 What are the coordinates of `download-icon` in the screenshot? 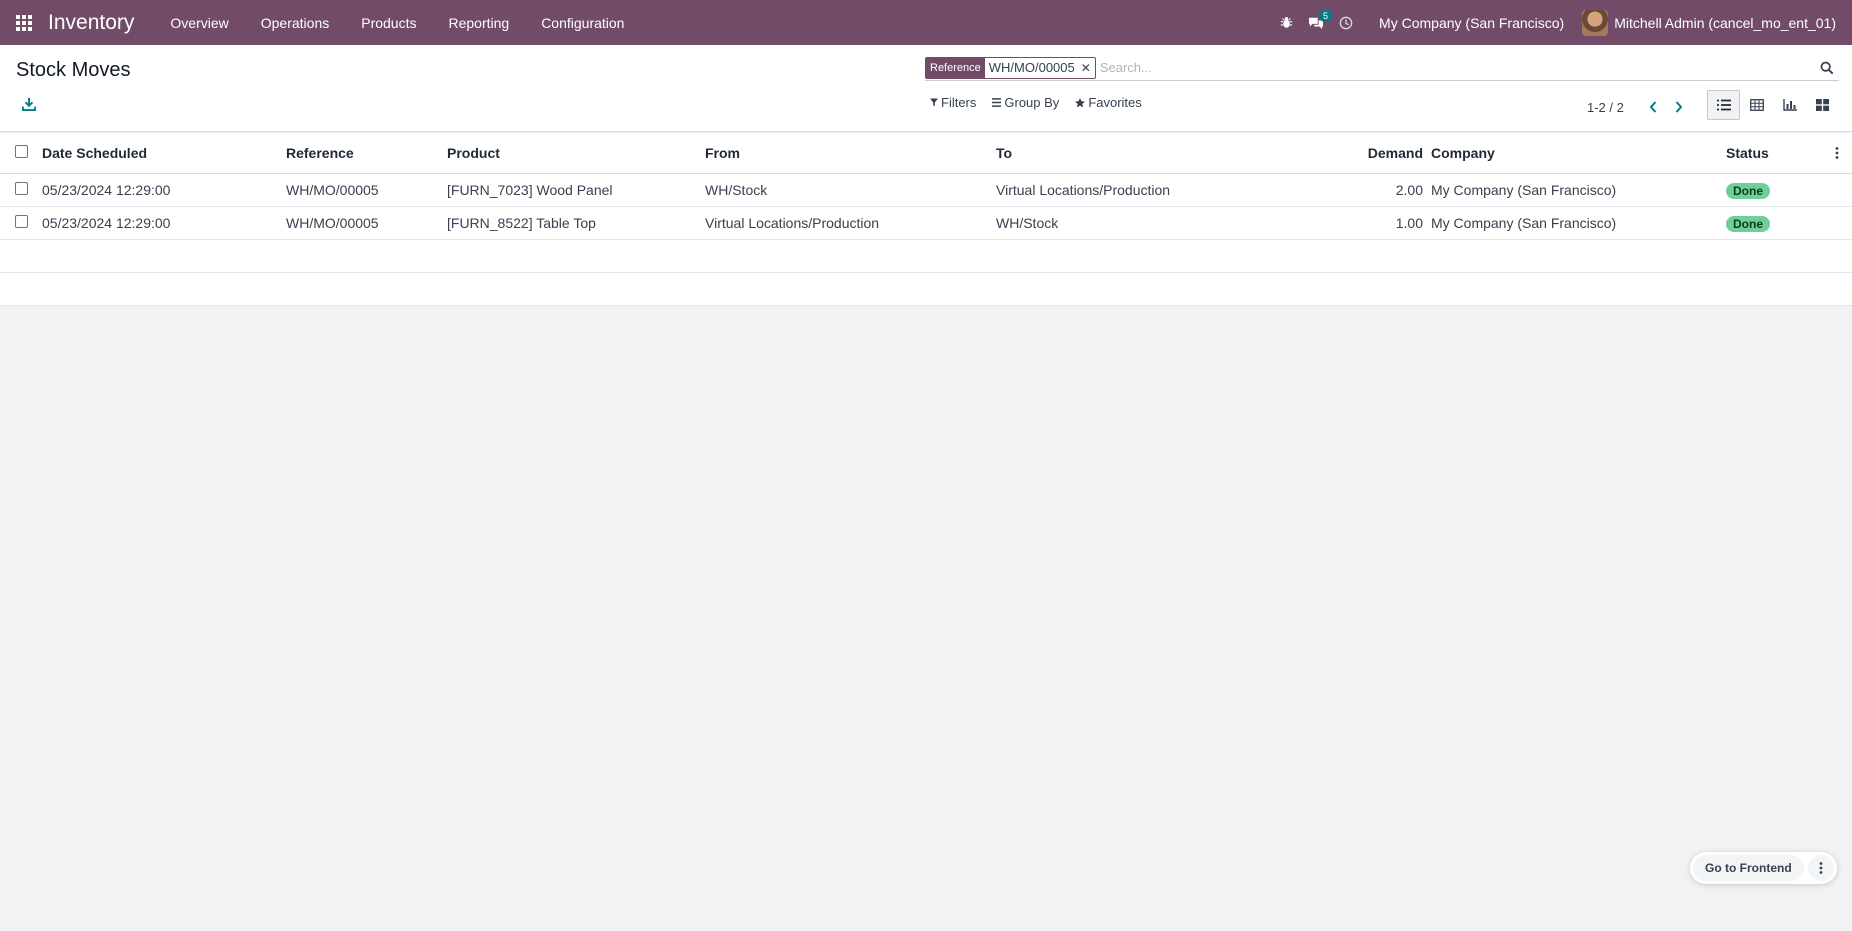 It's located at (31, 107).